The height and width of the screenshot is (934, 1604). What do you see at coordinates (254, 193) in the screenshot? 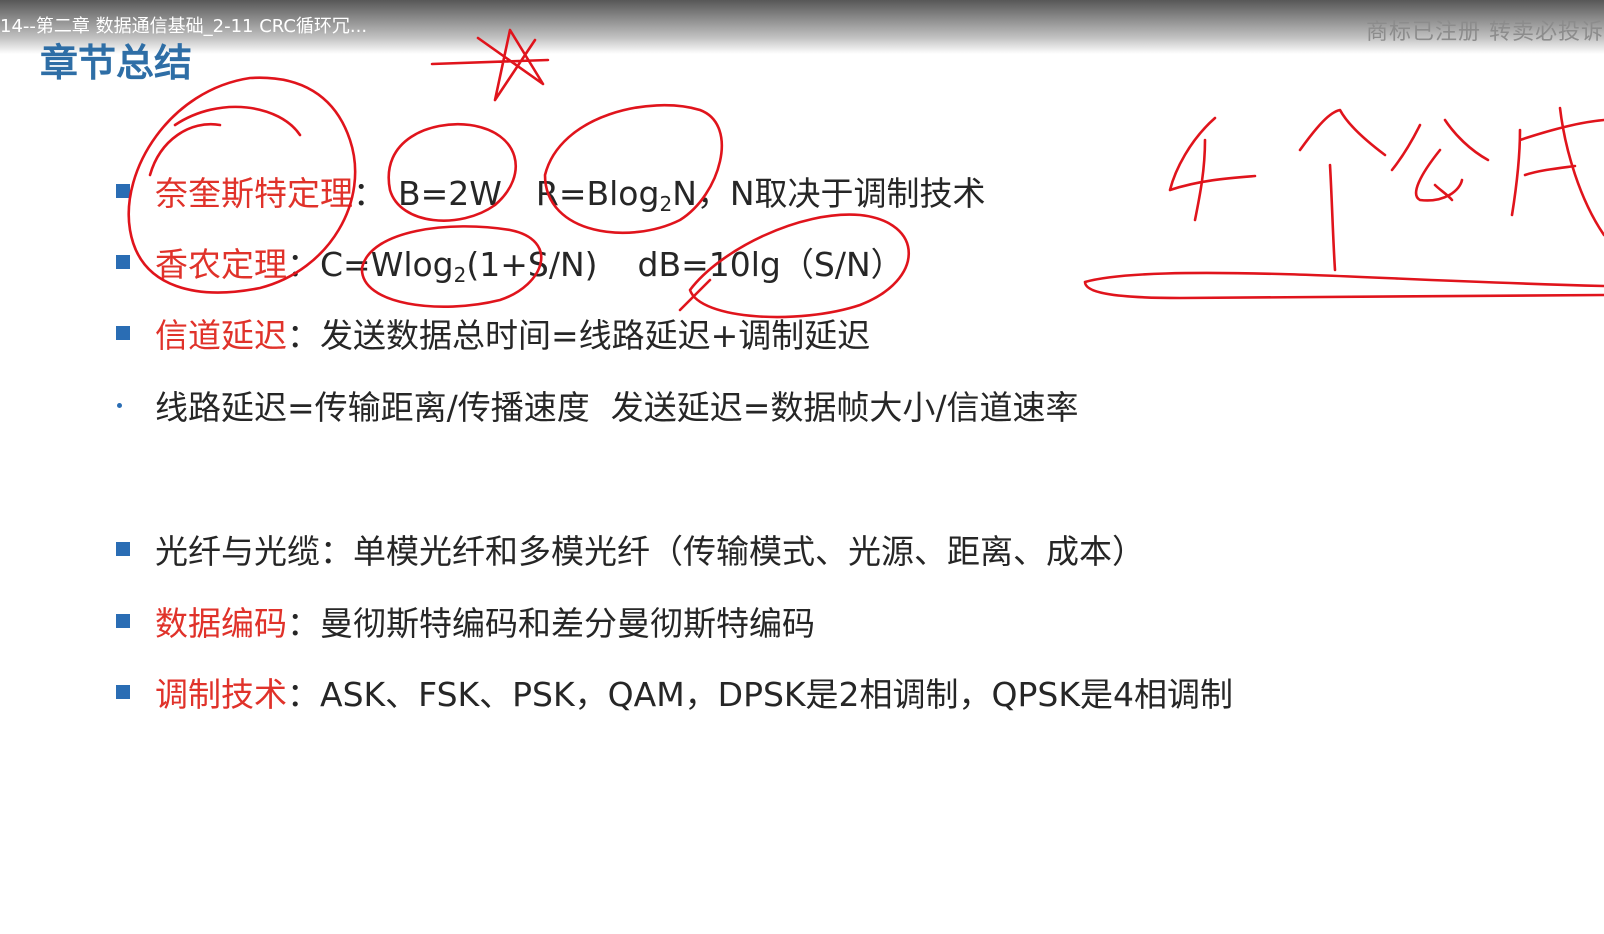
I see `term-nyquist: 奈奎斯特定理` at bounding box center [254, 193].